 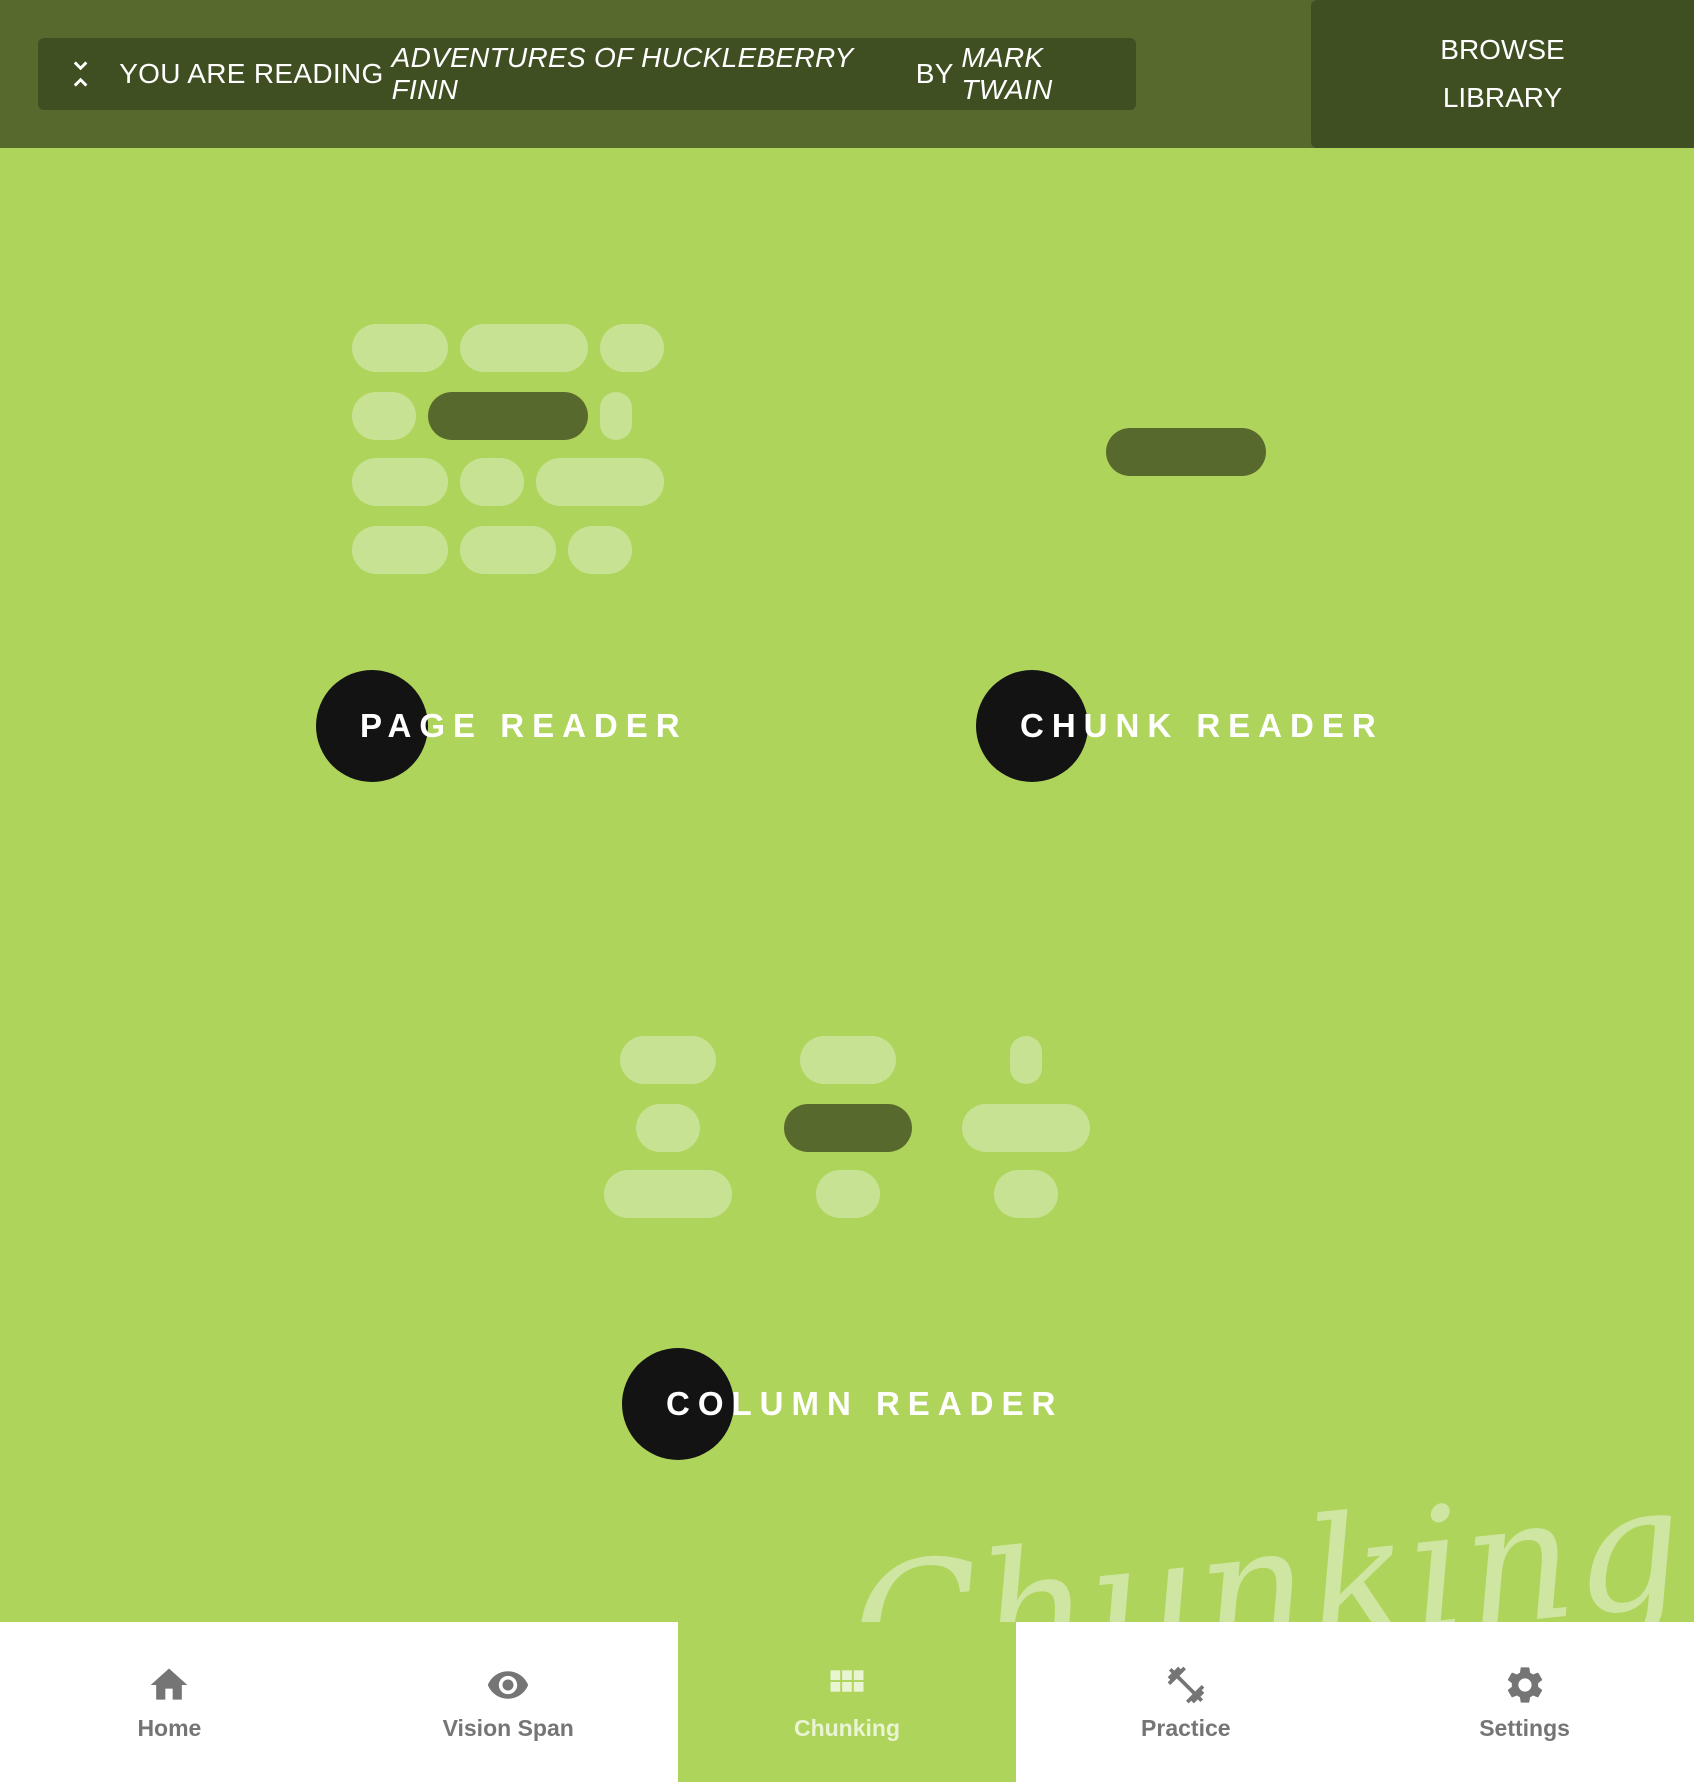 I want to click on chunk-reader-label: CHUNK READER, so click(x=1202, y=725).